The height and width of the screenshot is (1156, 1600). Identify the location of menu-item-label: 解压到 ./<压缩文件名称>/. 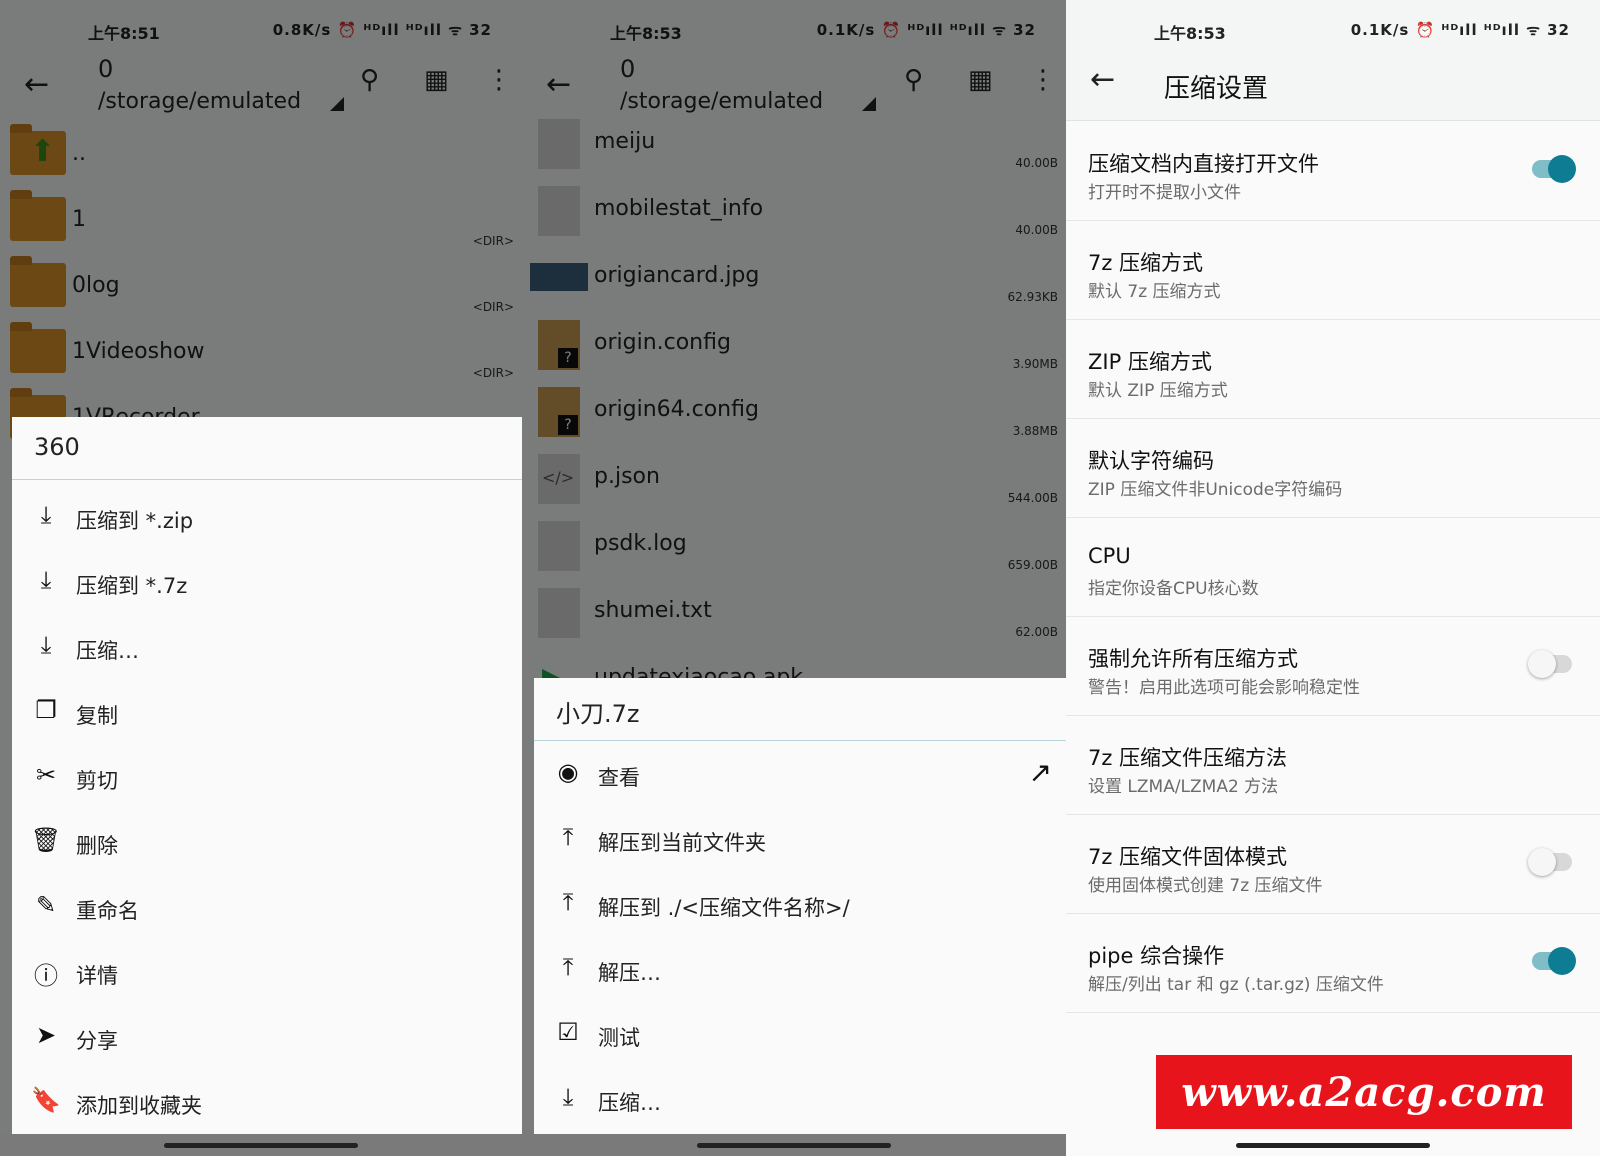
(724, 908).